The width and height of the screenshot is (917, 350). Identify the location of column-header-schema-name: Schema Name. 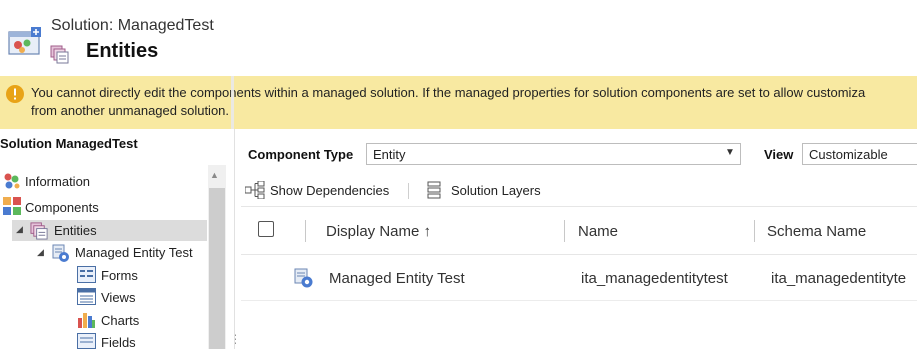
(816, 231).